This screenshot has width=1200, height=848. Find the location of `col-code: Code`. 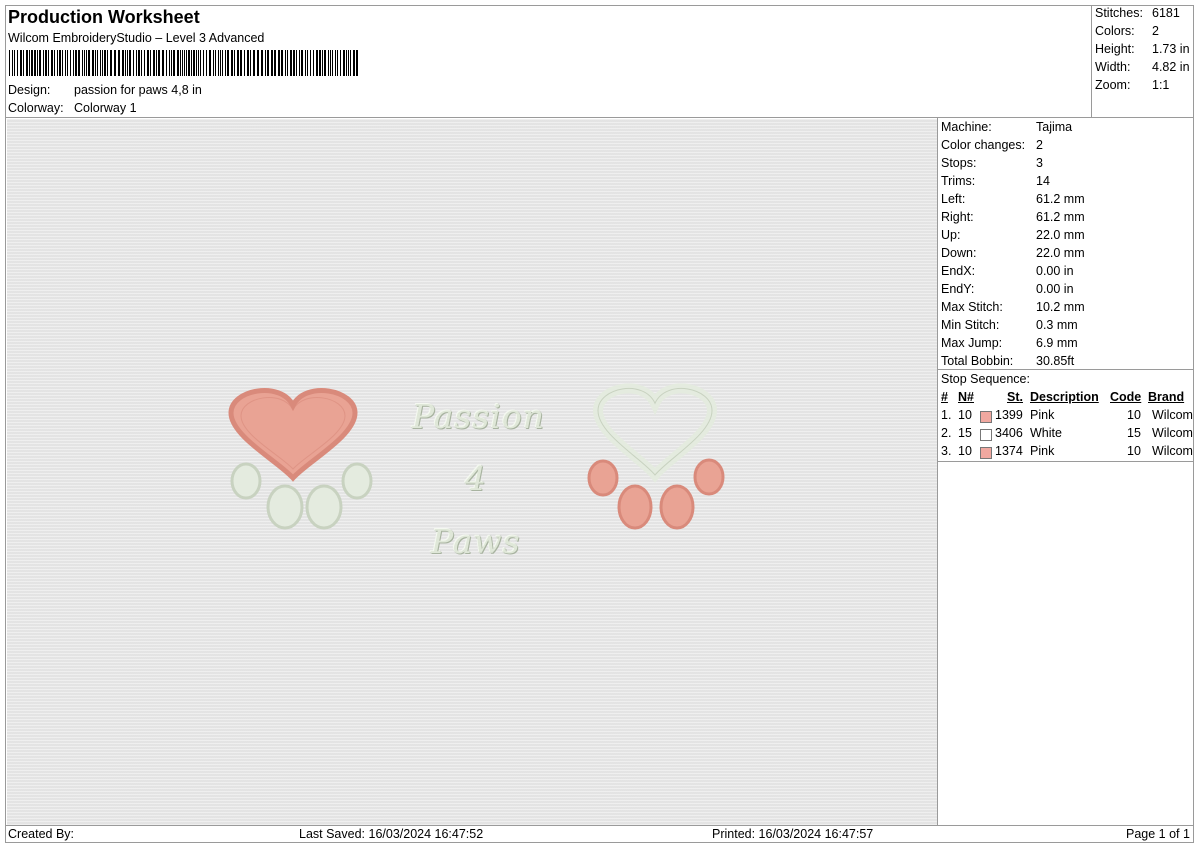

col-code: Code is located at coordinates (1126, 397).